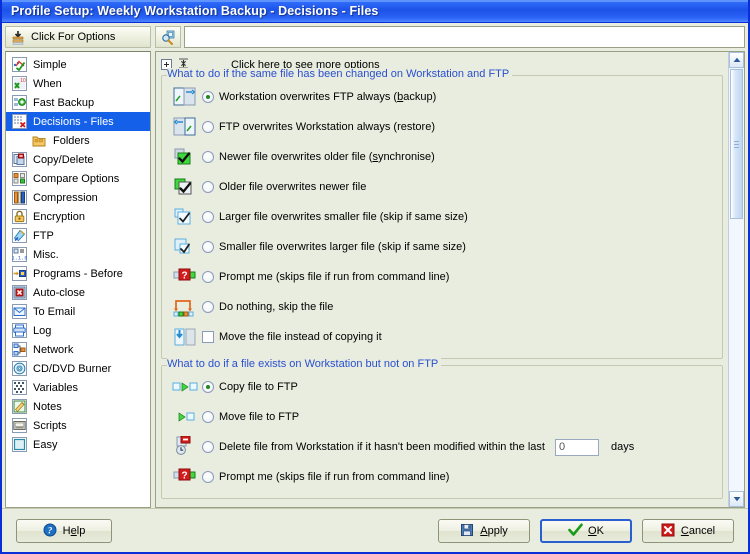 The width and height of the screenshot is (750, 554). I want to click on scroll-up-button, so click(736, 60).